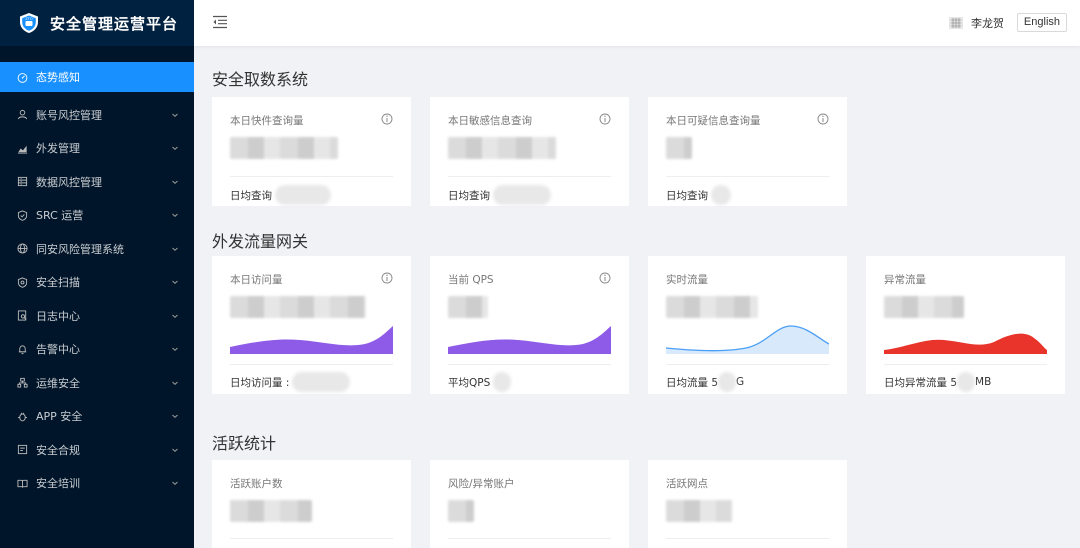  Describe the element at coordinates (97, 283) in the screenshot. I see `sidebar-item-security-scan: 安全扫描` at that location.